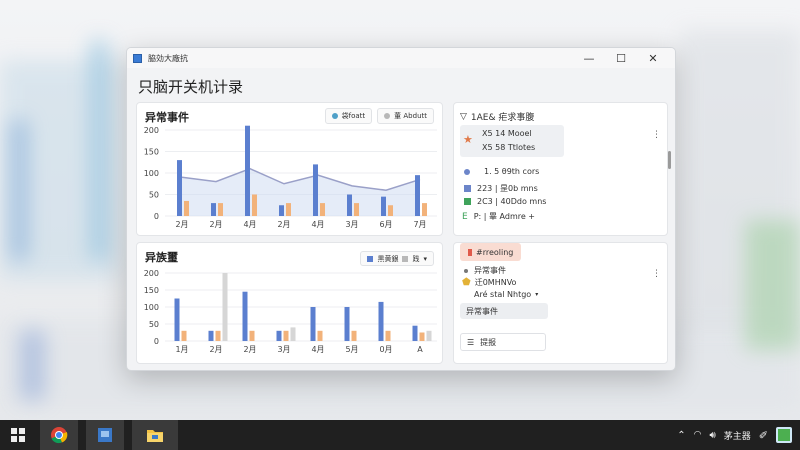  I want to click on maximize-button: ☐, so click(621, 58).